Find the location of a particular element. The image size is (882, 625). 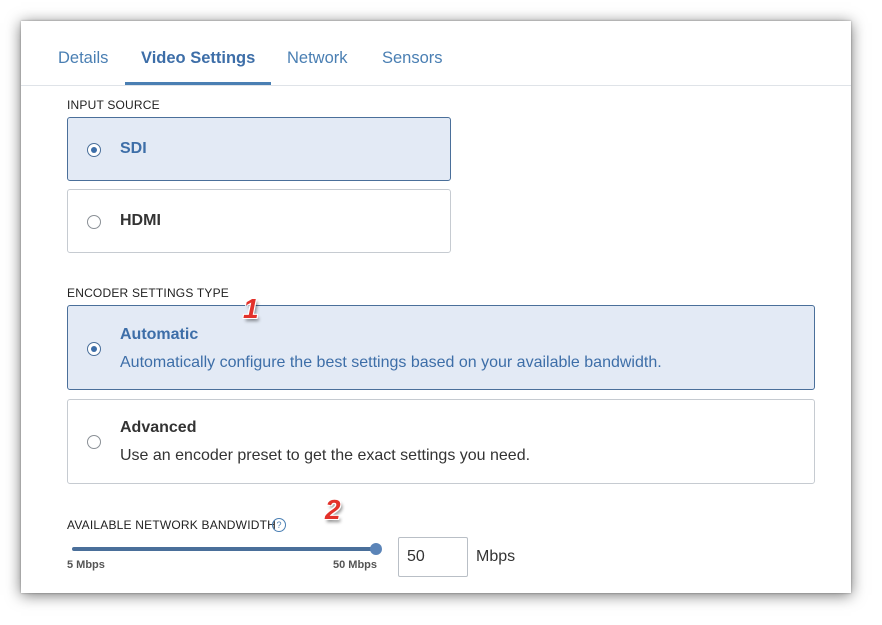

bandwidth-slider-track is located at coordinates (224, 549).